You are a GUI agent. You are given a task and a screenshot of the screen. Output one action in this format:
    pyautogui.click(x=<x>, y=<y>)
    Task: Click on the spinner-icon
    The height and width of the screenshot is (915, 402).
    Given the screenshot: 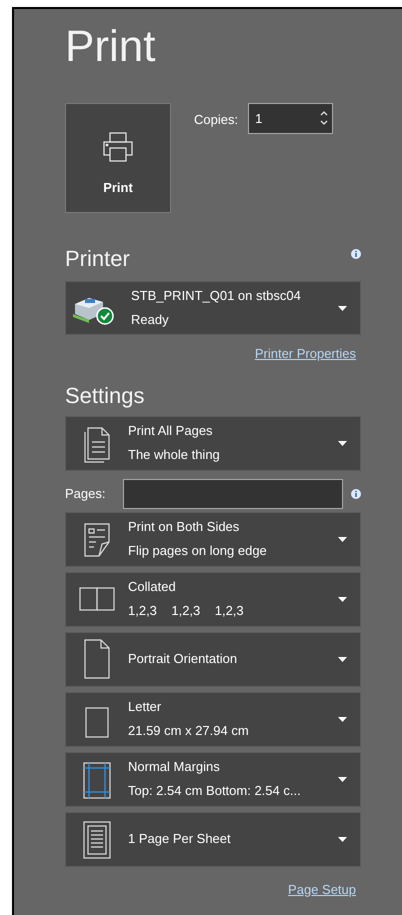 What is the action you would take?
    pyautogui.click(x=324, y=118)
    